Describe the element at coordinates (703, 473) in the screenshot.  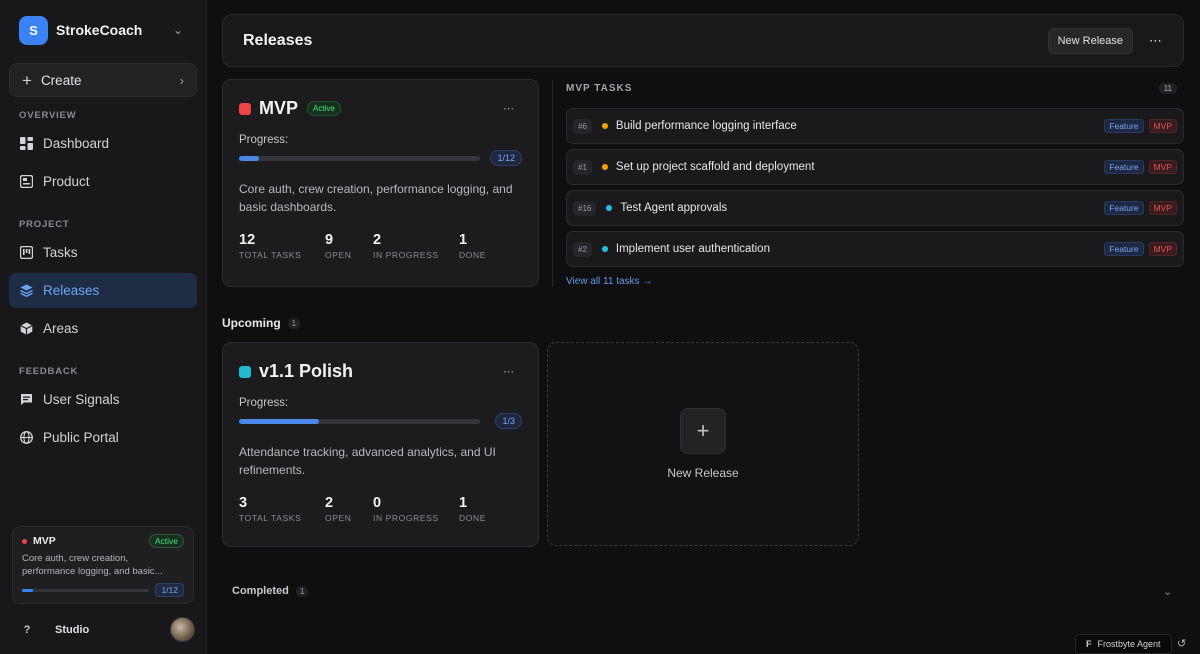
I see `new-release-label: New Release` at that location.